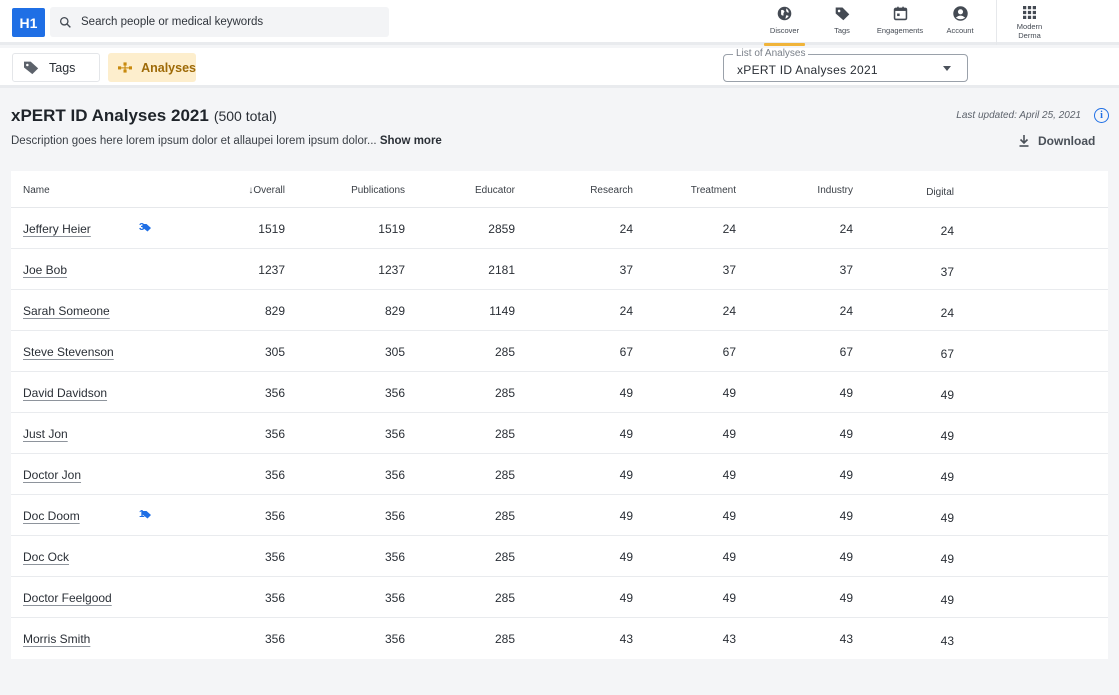 This screenshot has width=1119, height=695. Describe the element at coordinates (125, 67) in the screenshot. I see `analyses-icon` at that location.